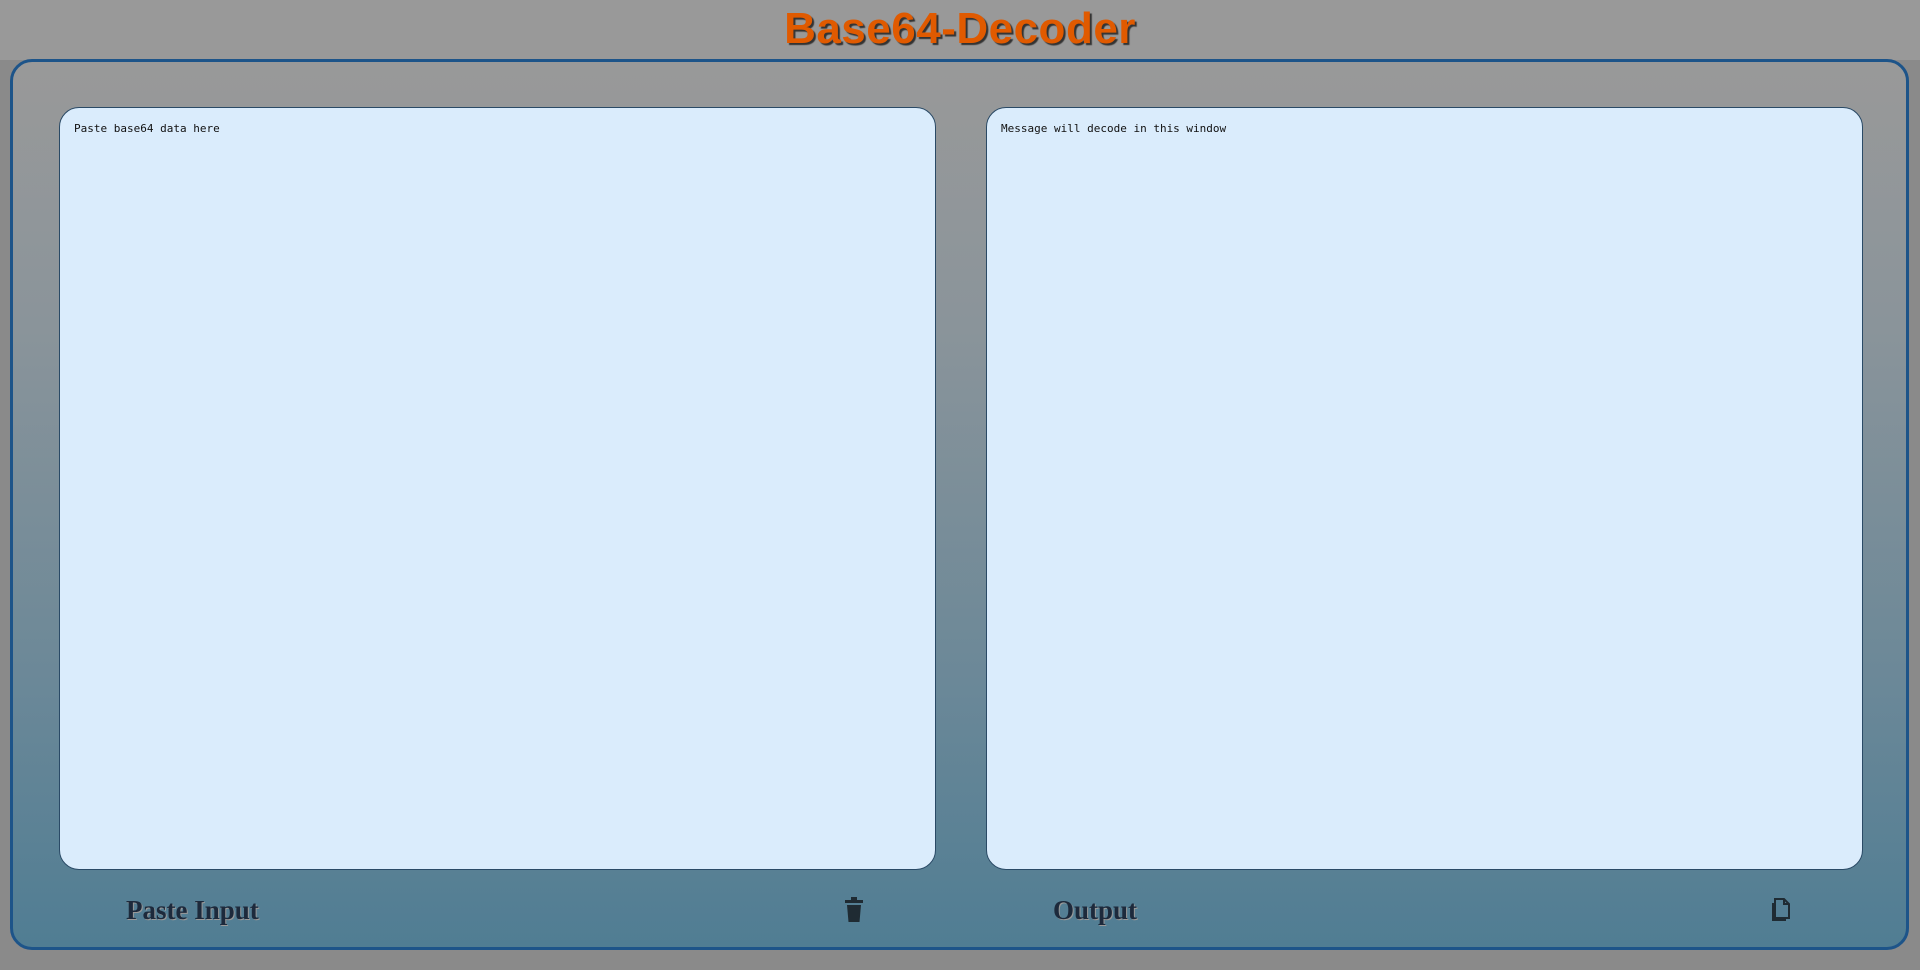 The height and width of the screenshot is (970, 1920). What do you see at coordinates (192, 910) in the screenshot?
I see `input-label: Paste Input` at bounding box center [192, 910].